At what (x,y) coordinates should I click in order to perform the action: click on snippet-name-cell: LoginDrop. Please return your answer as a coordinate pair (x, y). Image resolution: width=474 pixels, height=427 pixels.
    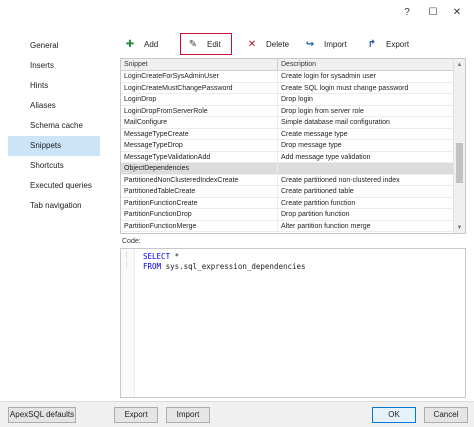
    Looking at the image, I should click on (199, 99).